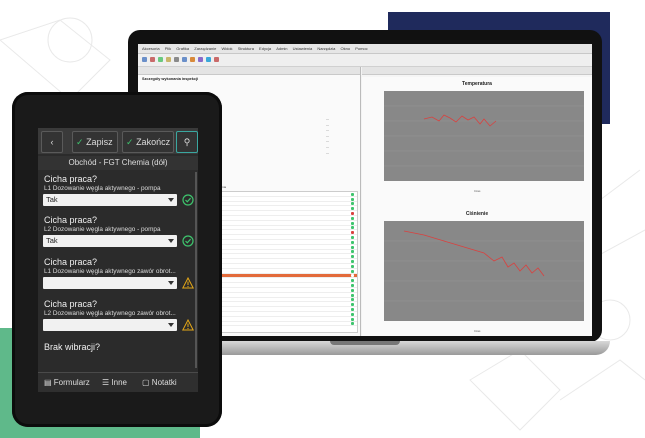 The height and width of the screenshot is (438, 645). I want to click on filter-button: ⚲, so click(187, 142).